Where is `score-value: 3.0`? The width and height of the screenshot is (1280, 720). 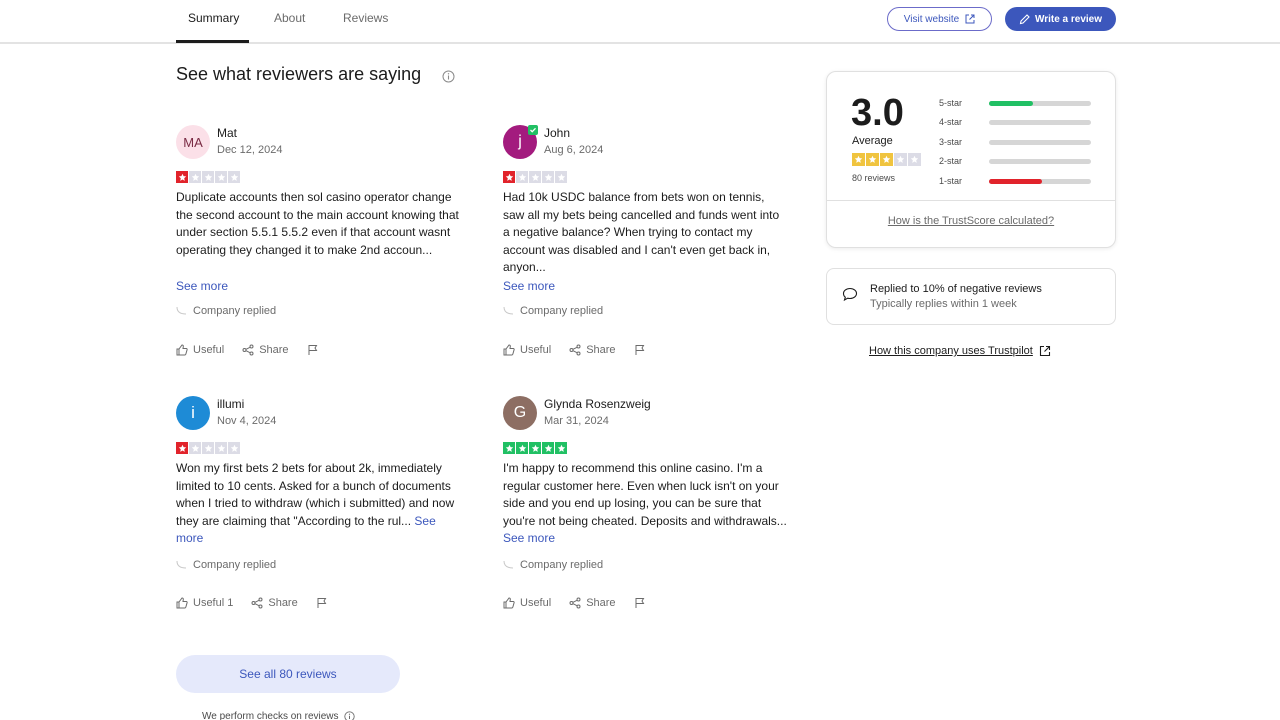
score-value: 3.0 is located at coordinates (877, 113).